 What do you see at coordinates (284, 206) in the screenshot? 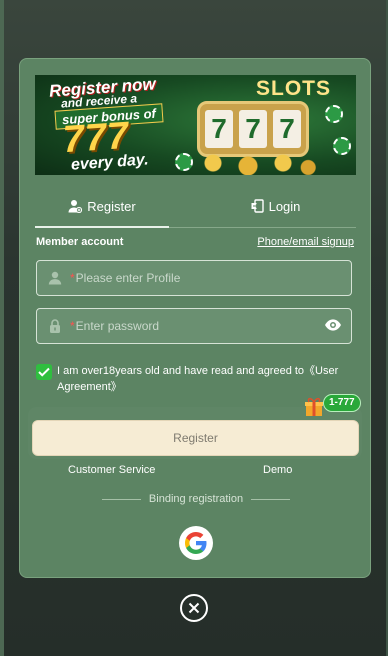
I see `tab-login-label: Login` at bounding box center [284, 206].